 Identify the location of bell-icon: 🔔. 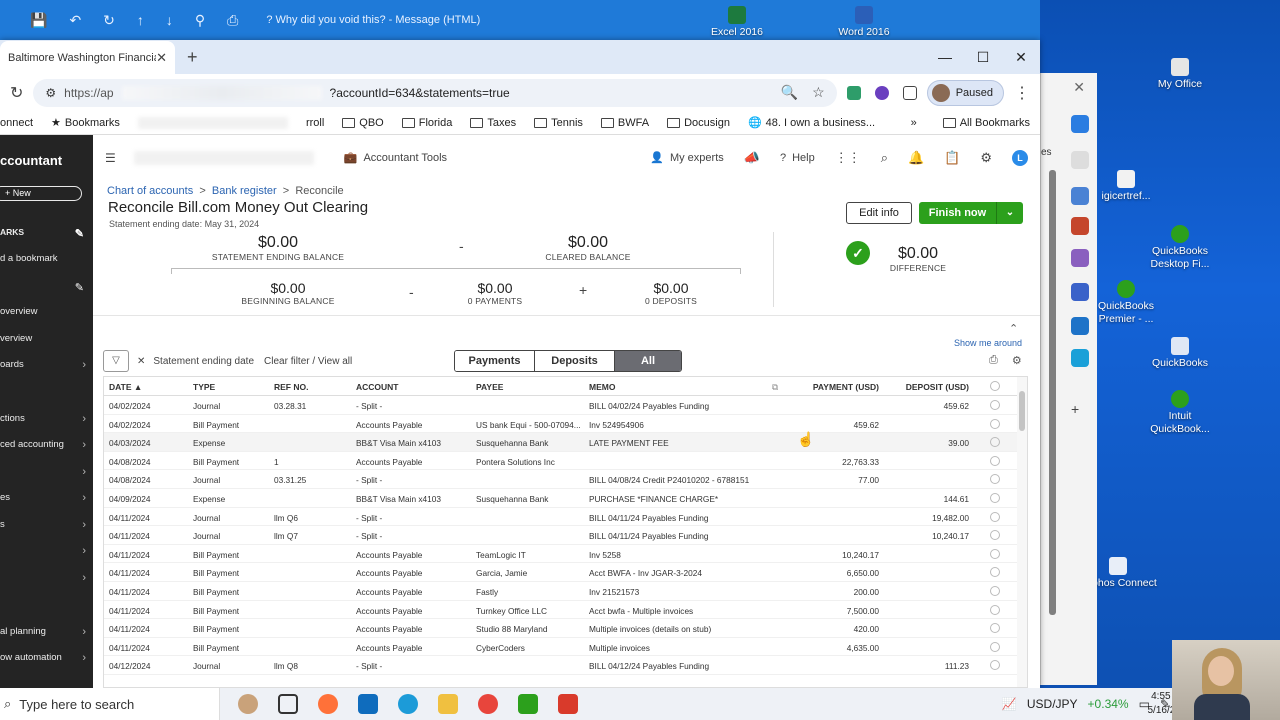
(916, 158).